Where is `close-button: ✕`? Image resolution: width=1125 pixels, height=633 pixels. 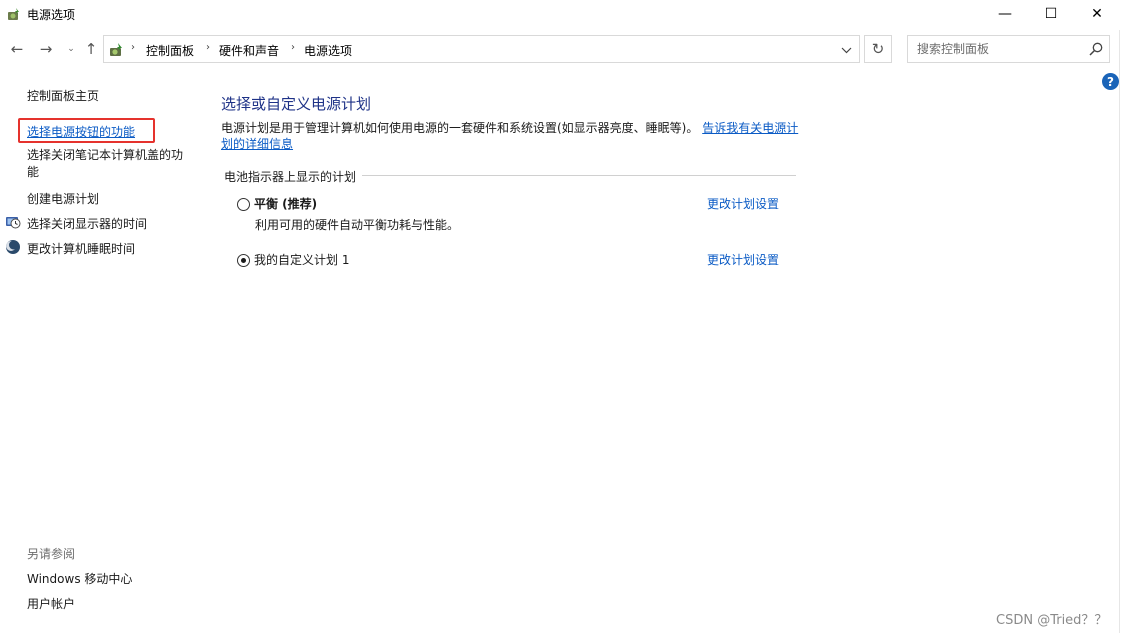
close-button: ✕ is located at coordinates (1097, 14).